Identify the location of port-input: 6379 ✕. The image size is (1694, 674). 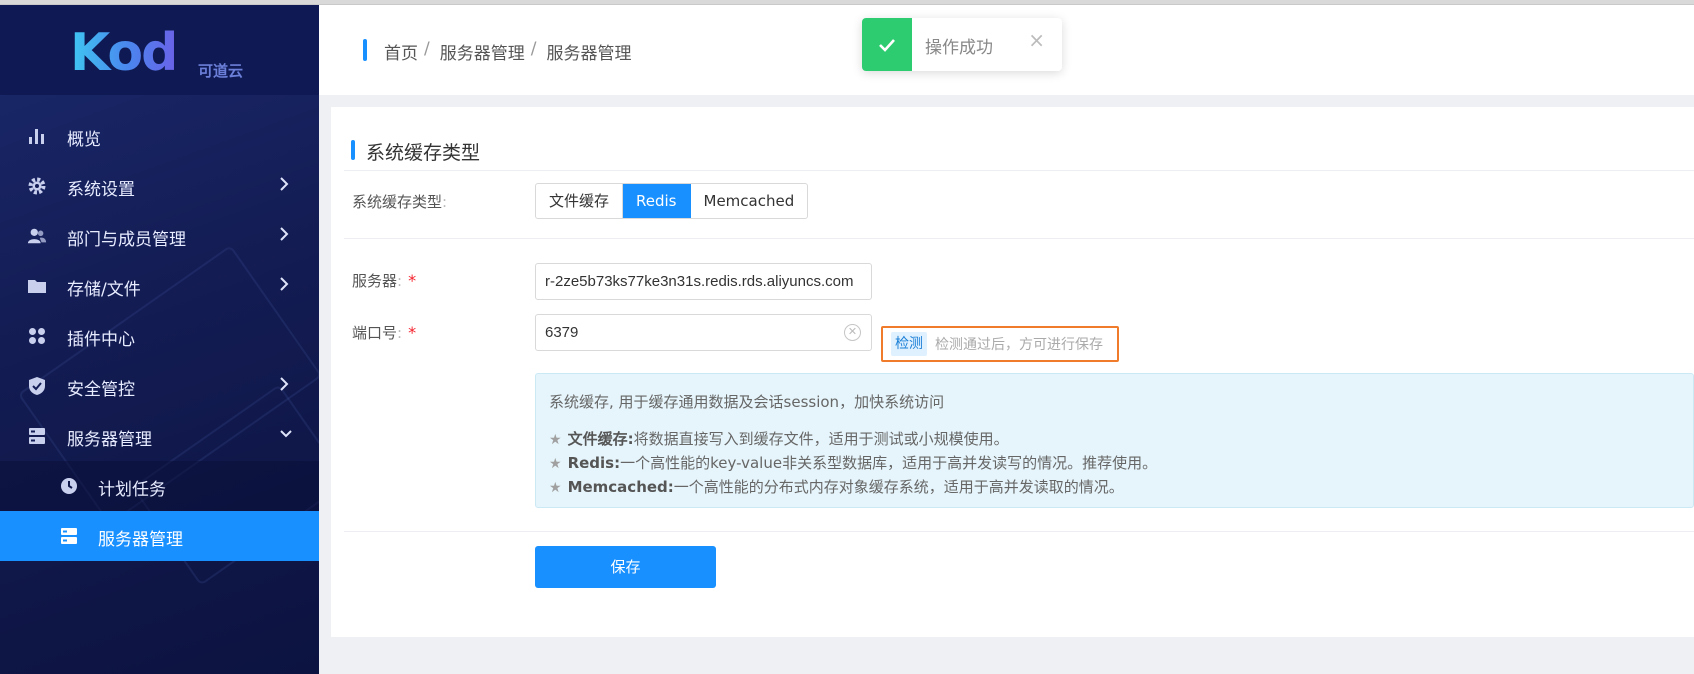
(703, 332).